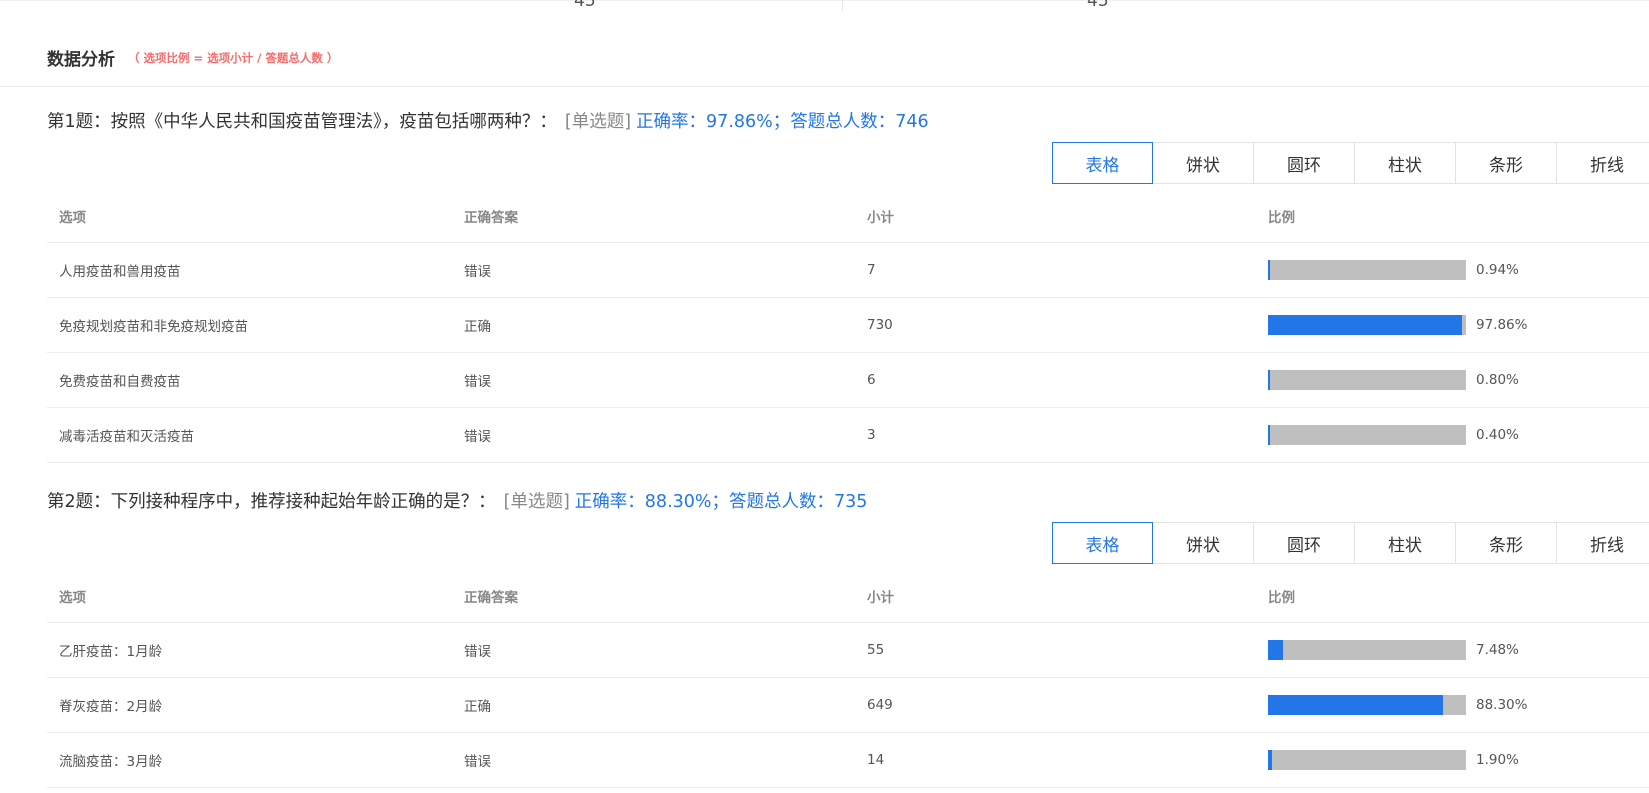  I want to click on table-row: 乙肝疫苗：1月龄 错误 55 7.48%, so click(848, 650).